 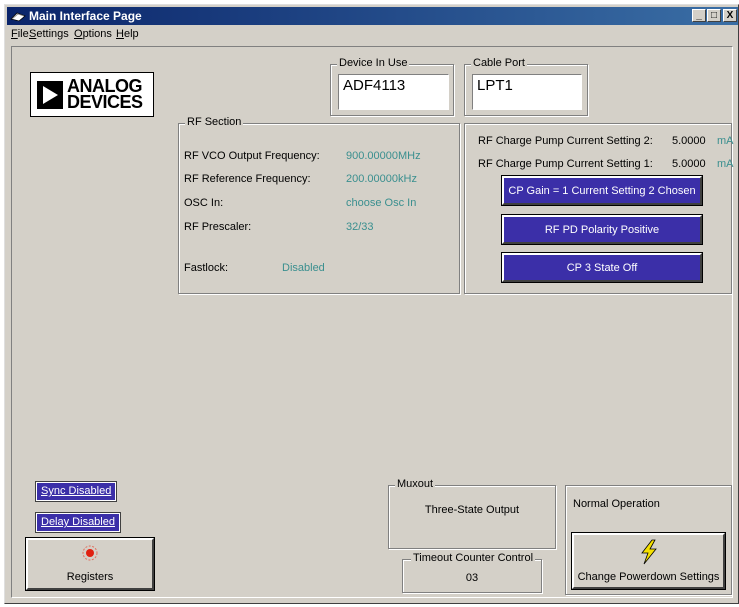 I want to click on device-in-use-field: ADF4113, so click(x=393, y=92).